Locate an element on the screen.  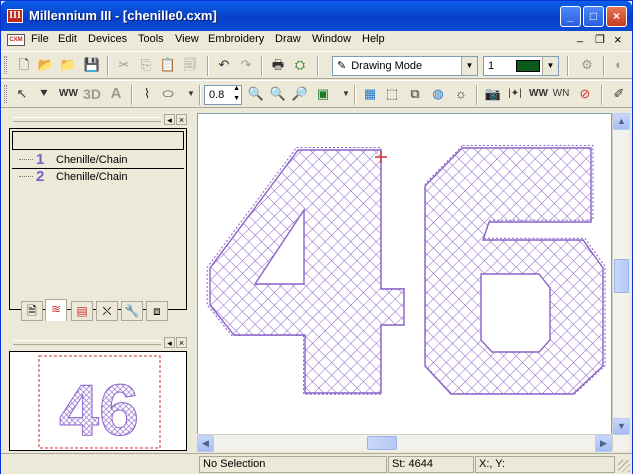
edit-points-icon: ⯆ is located at coordinates (44, 94).